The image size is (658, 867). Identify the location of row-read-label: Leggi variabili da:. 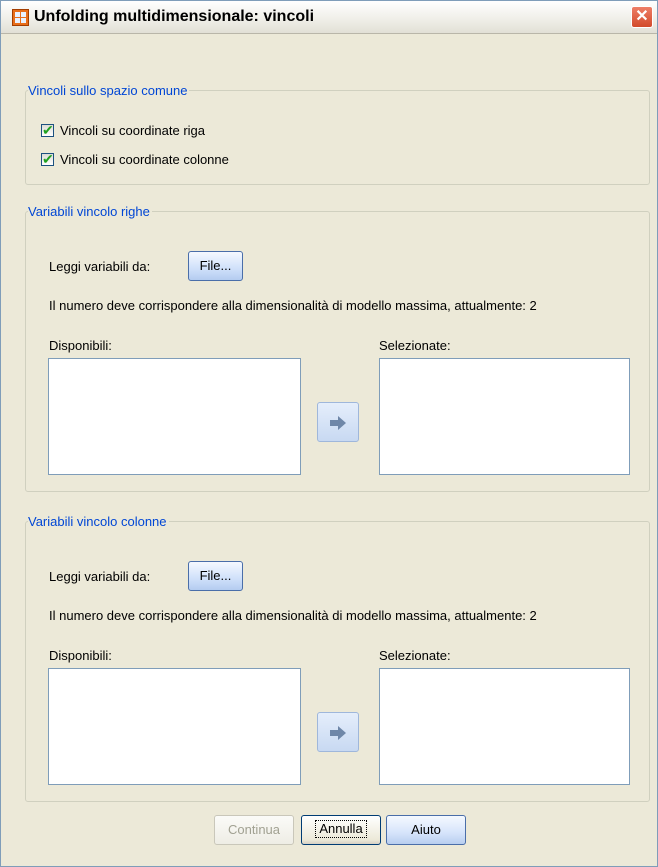
(100, 266).